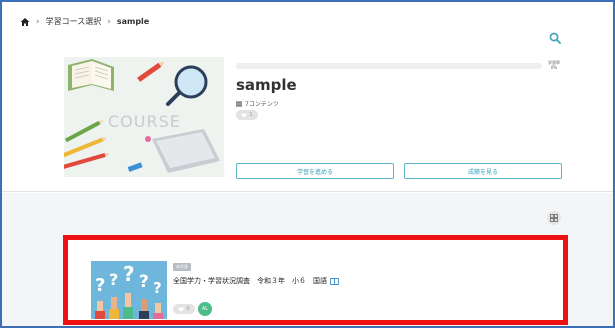  Describe the element at coordinates (144, 121) in the screenshot. I see `cover-course-text: COURSE` at that location.